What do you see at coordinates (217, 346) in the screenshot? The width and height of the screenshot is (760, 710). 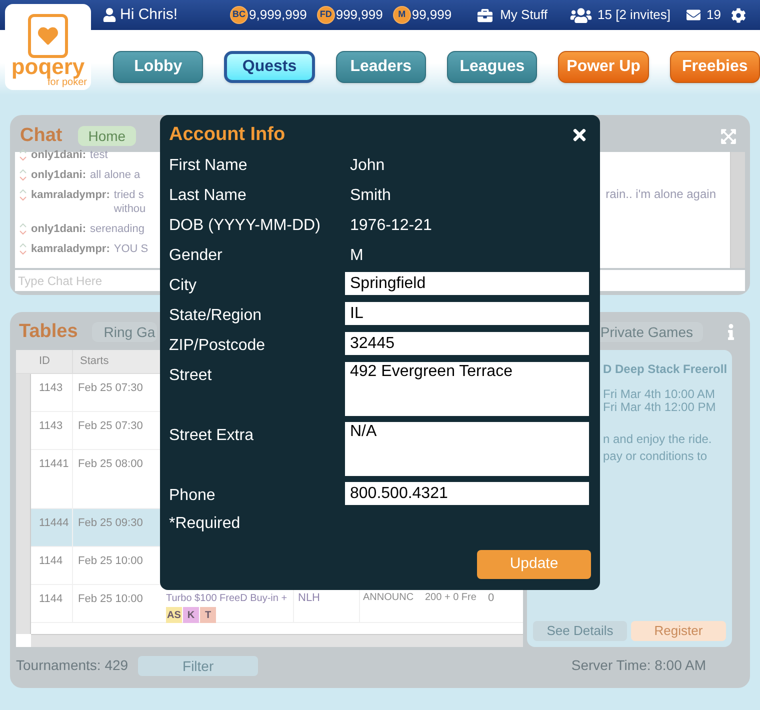 I see `field-label: ZIP/Postcode` at bounding box center [217, 346].